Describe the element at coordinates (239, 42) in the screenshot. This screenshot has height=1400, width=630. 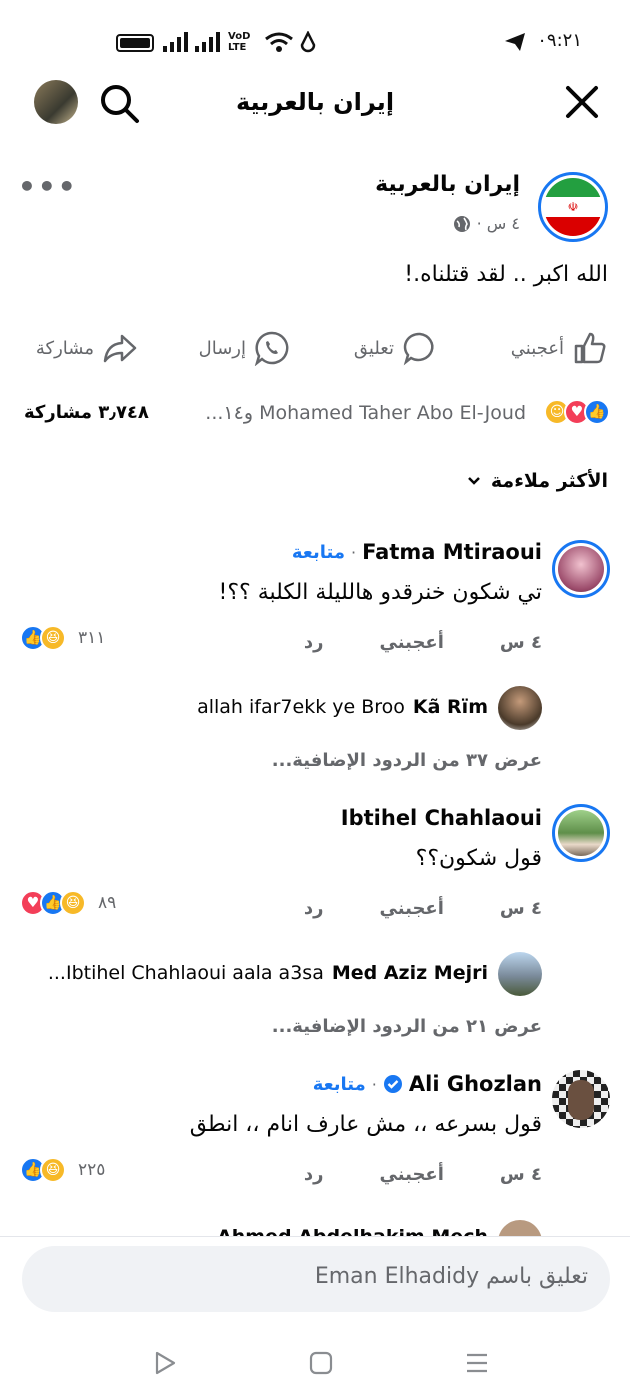
I see `volte-icon: VoD LTE` at that location.